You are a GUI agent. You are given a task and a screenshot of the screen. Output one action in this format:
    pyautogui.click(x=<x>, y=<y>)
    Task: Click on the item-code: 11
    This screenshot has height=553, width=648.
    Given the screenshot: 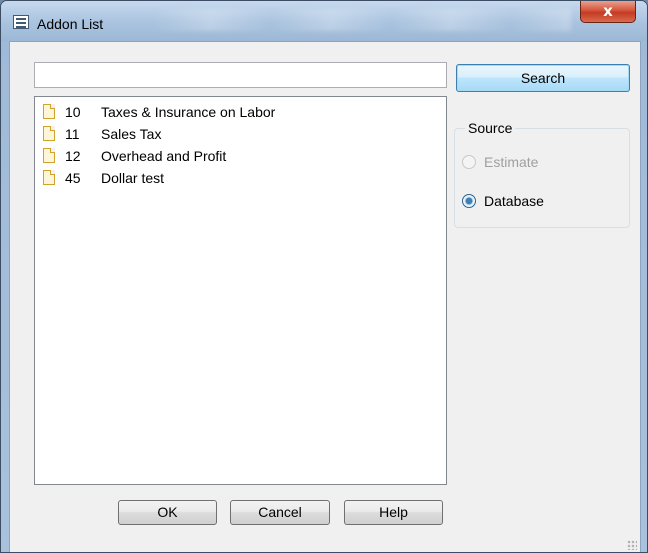 What is the action you would take?
    pyautogui.click(x=72, y=134)
    